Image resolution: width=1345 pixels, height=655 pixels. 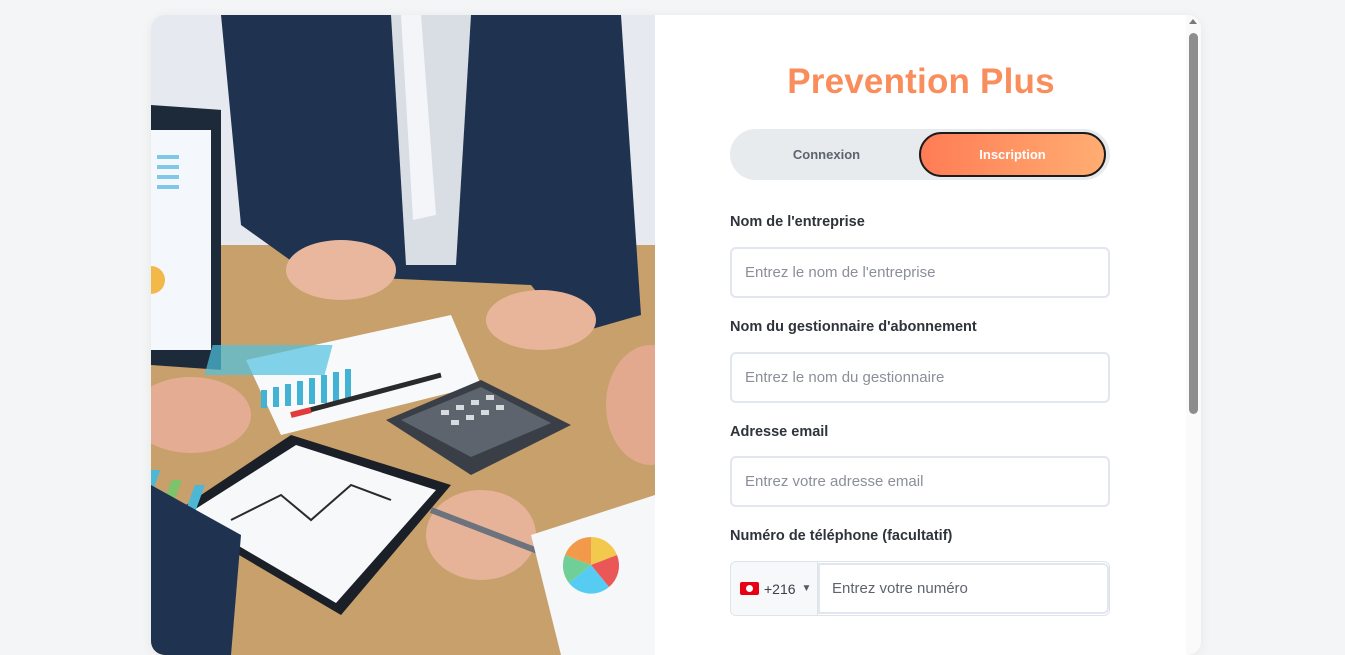 I want to click on scroll-up-arrow-icon, so click(x=1193, y=21).